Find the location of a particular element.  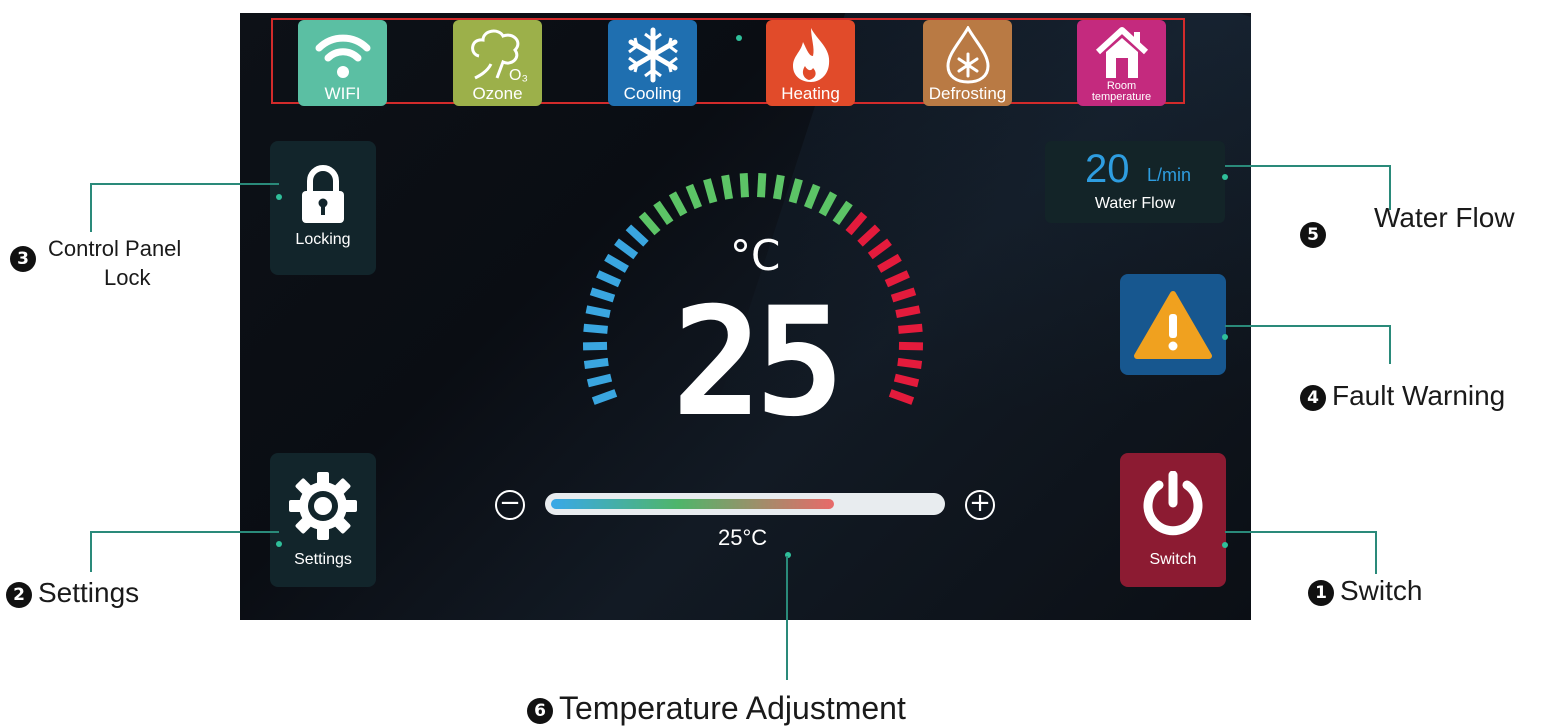

annotation-number-badge: 1 is located at coordinates (1321, 592).